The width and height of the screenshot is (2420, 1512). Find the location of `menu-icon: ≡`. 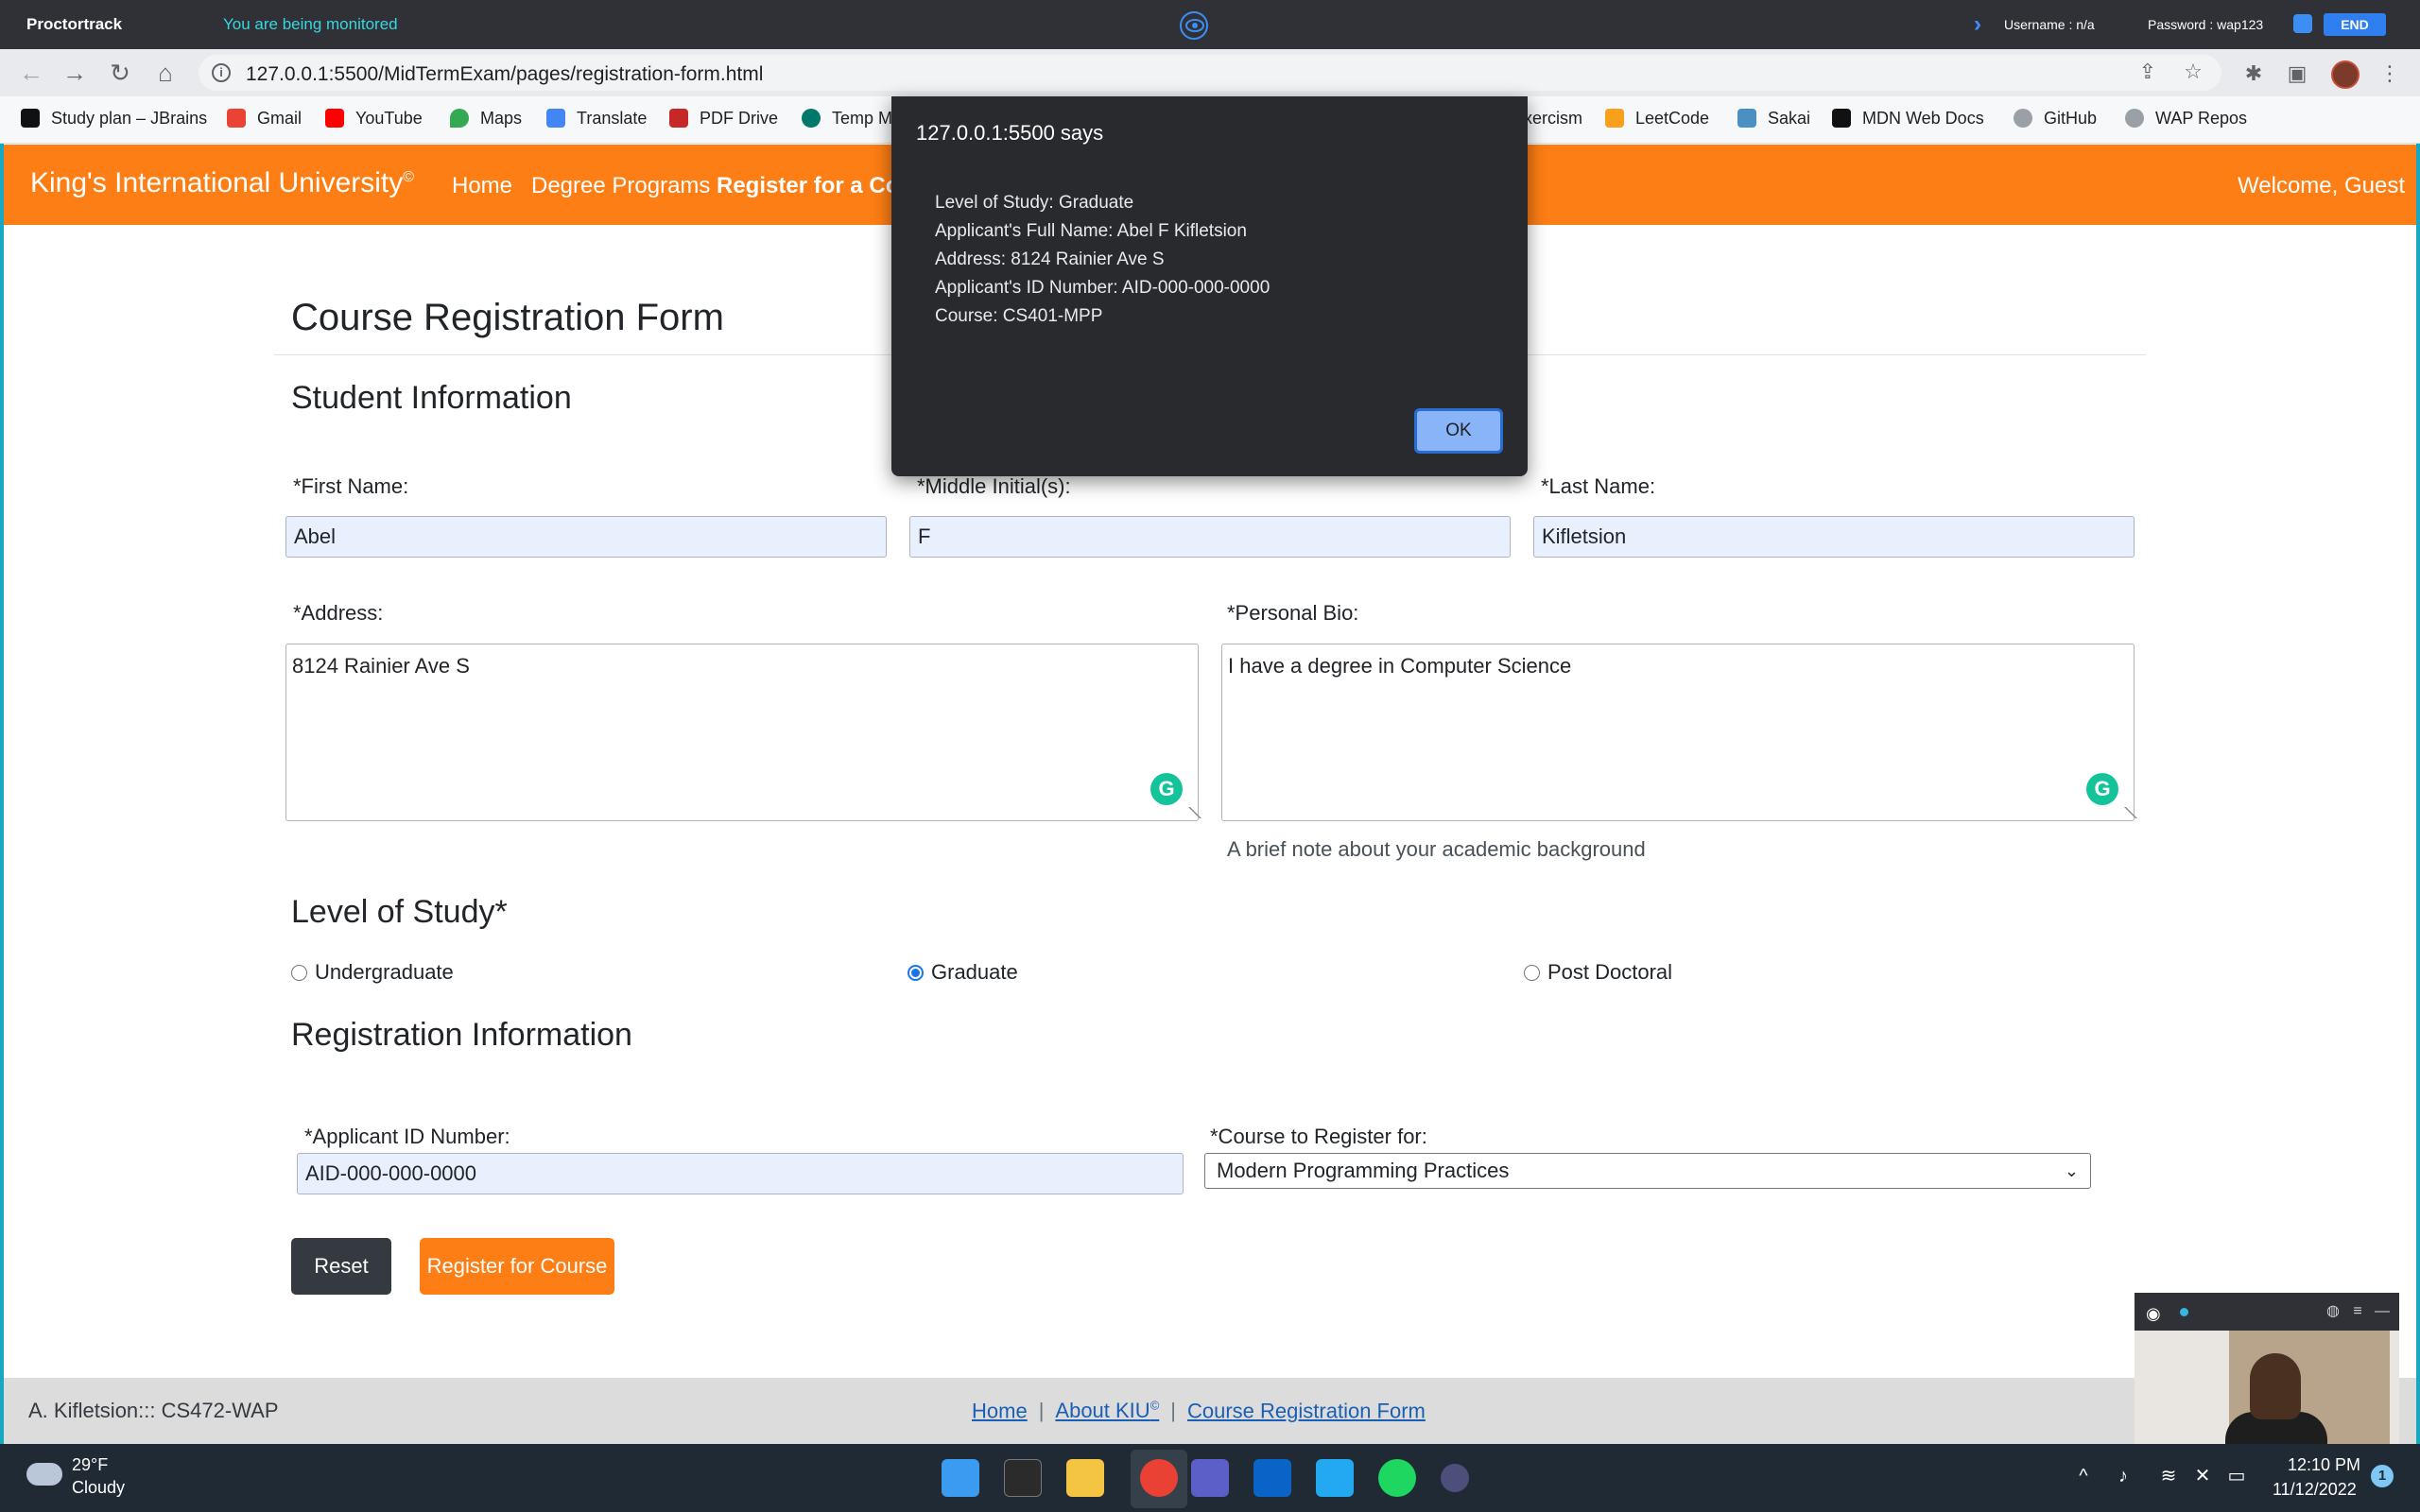

menu-icon: ≡ is located at coordinates (2357, 1311).